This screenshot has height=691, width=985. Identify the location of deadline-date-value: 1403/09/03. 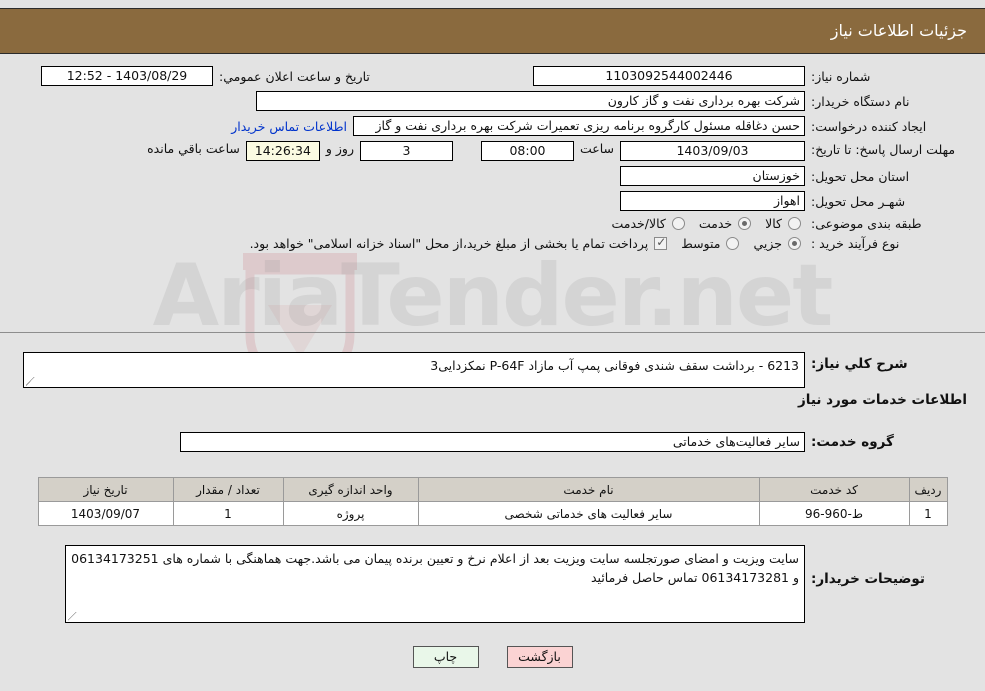
(712, 151).